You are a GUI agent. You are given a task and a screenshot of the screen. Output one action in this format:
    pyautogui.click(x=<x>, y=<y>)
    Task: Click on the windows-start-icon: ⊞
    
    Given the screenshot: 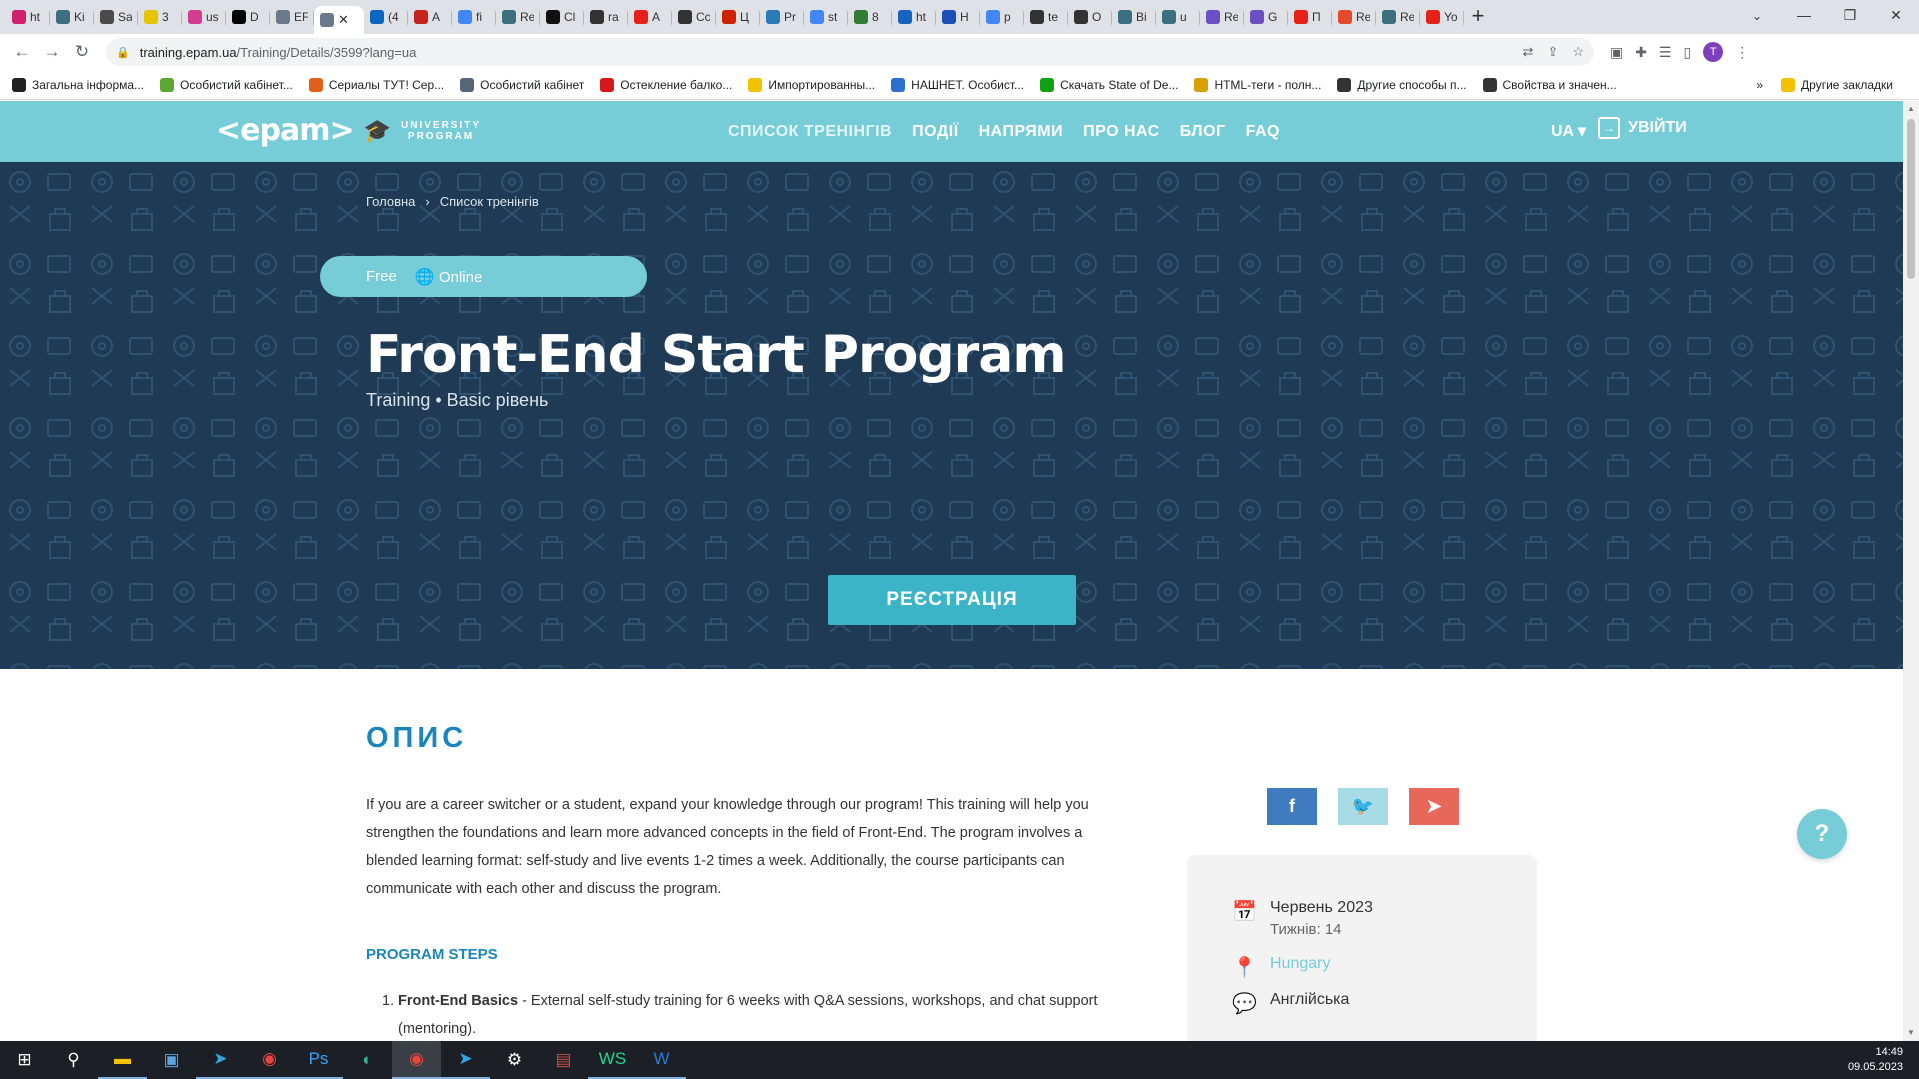 What is the action you would take?
    pyautogui.click(x=24, y=1060)
    